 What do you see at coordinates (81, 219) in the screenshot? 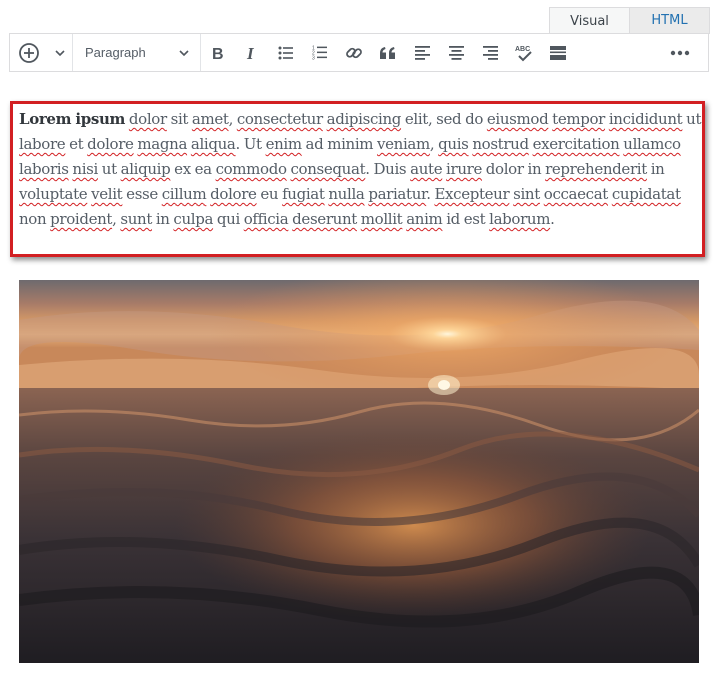
I see `misspelled-word: proident` at bounding box center [81, 219].